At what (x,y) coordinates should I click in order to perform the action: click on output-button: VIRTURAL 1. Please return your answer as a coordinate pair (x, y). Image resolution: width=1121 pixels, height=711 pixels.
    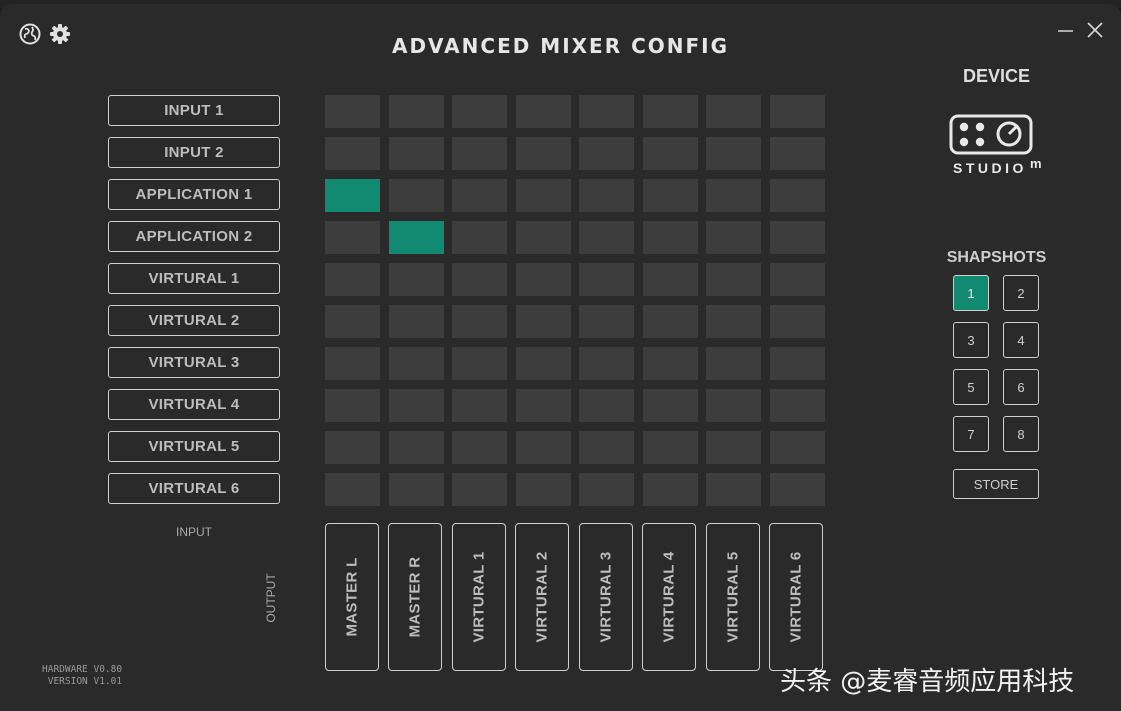
    Looking at the image, I should click on (479, 597).